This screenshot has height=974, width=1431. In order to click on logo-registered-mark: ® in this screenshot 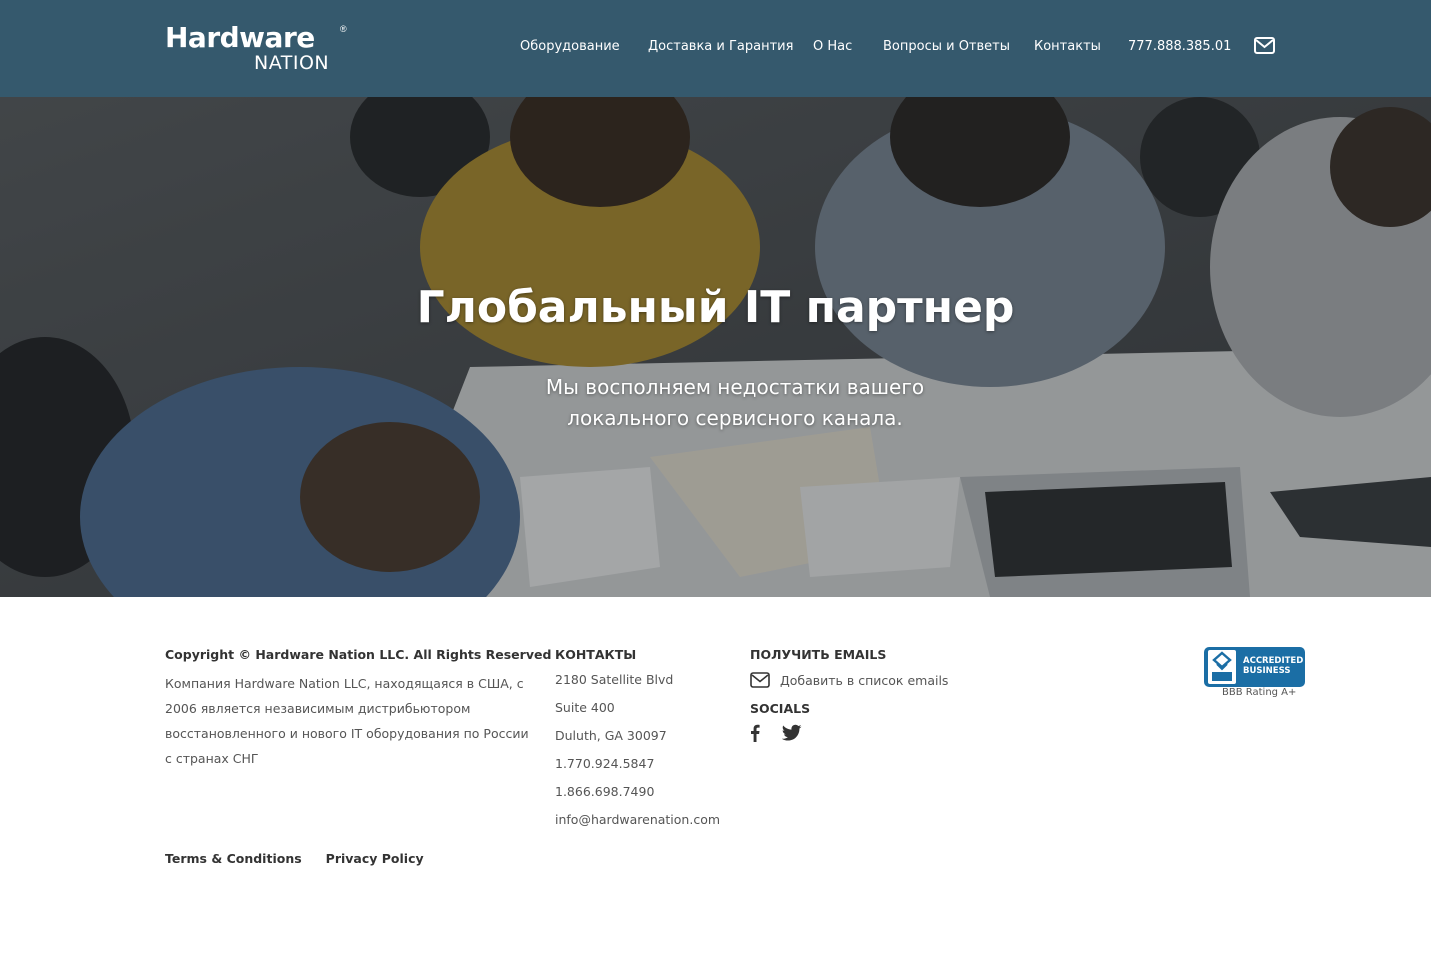, I will do `click(343, 29)`.